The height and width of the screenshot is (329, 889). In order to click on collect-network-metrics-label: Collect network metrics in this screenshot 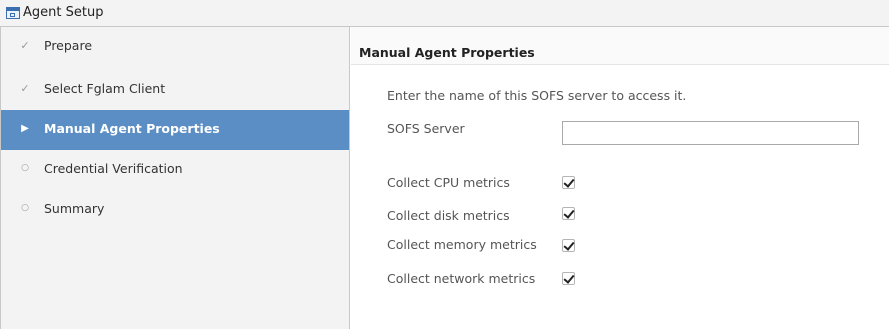, I will do `click(461, 278)`.